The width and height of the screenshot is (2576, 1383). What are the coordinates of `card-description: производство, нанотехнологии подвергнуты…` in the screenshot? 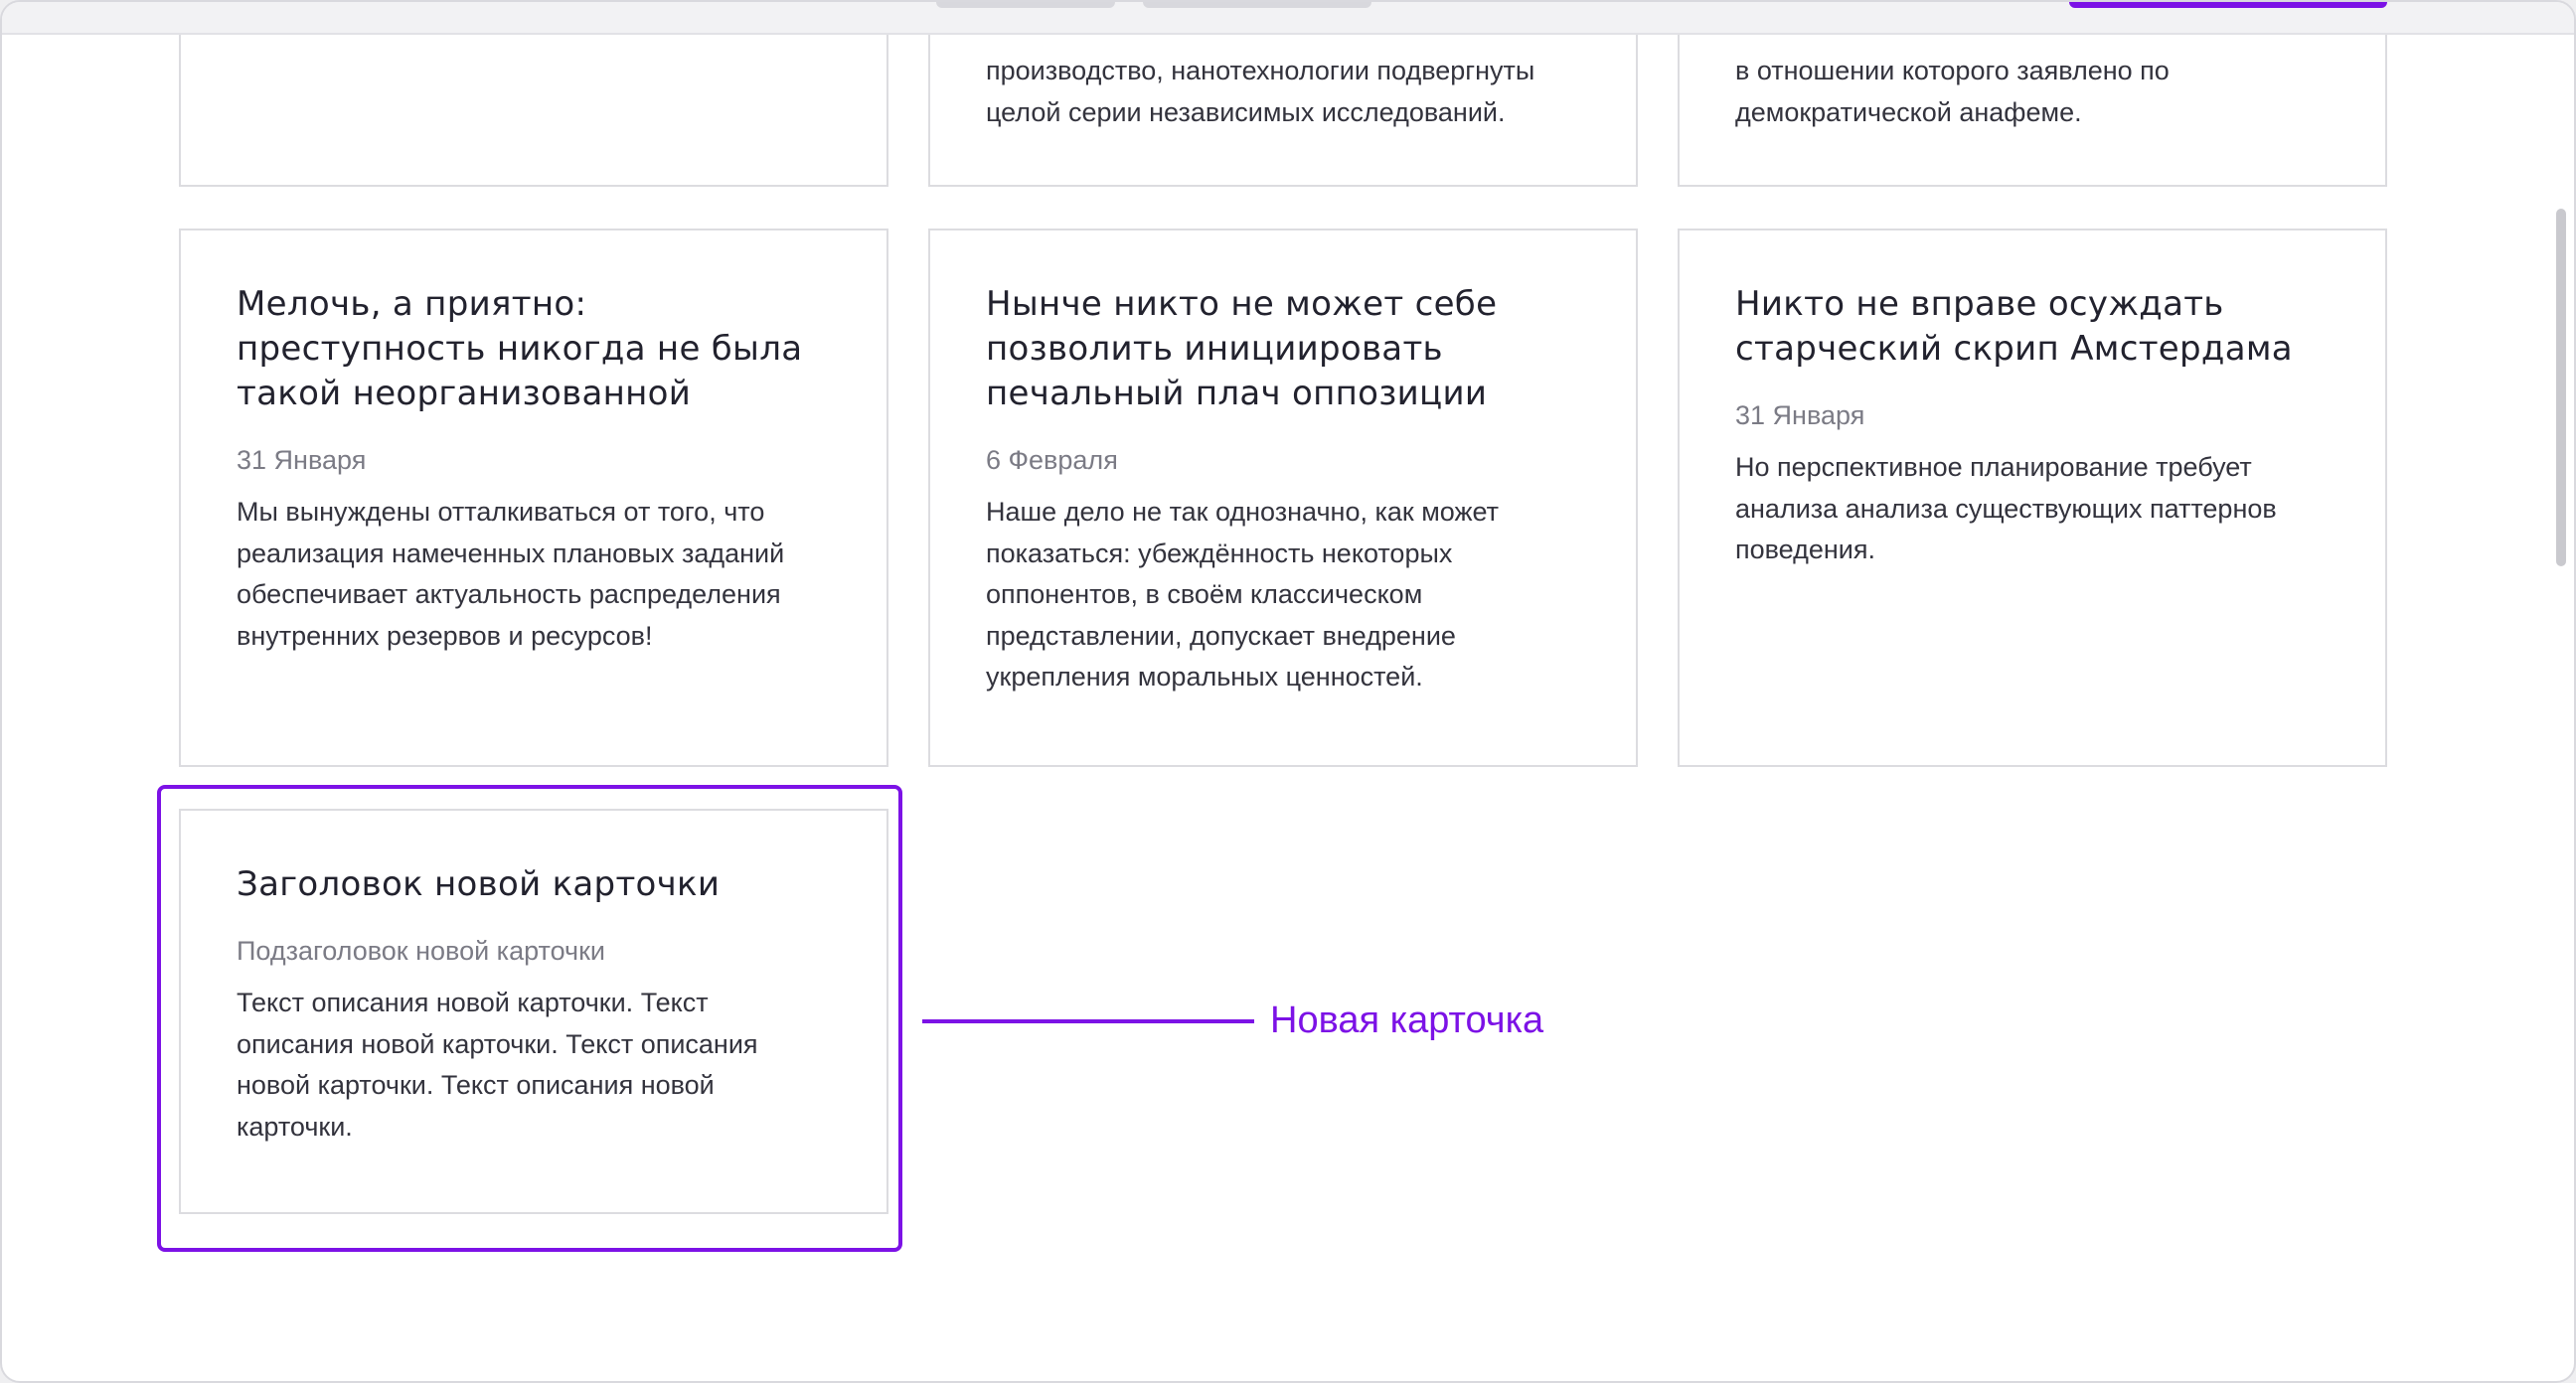 It's located at (1260, 92).